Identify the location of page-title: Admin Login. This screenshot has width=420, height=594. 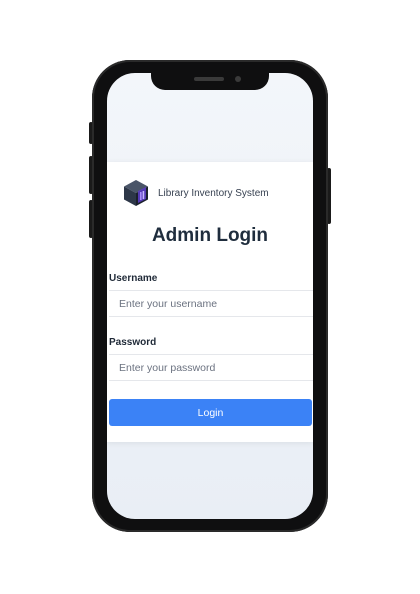
(210, 235).